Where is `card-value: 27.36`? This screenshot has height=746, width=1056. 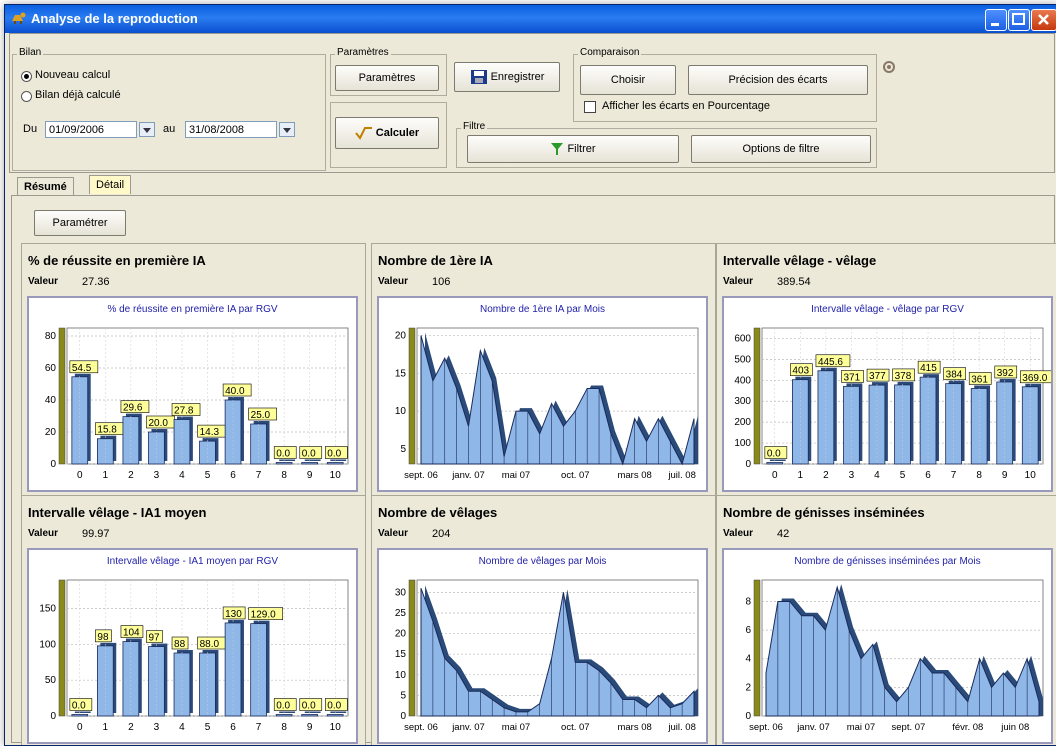 card-value: 27.36 is located at coordinates (96, 282).